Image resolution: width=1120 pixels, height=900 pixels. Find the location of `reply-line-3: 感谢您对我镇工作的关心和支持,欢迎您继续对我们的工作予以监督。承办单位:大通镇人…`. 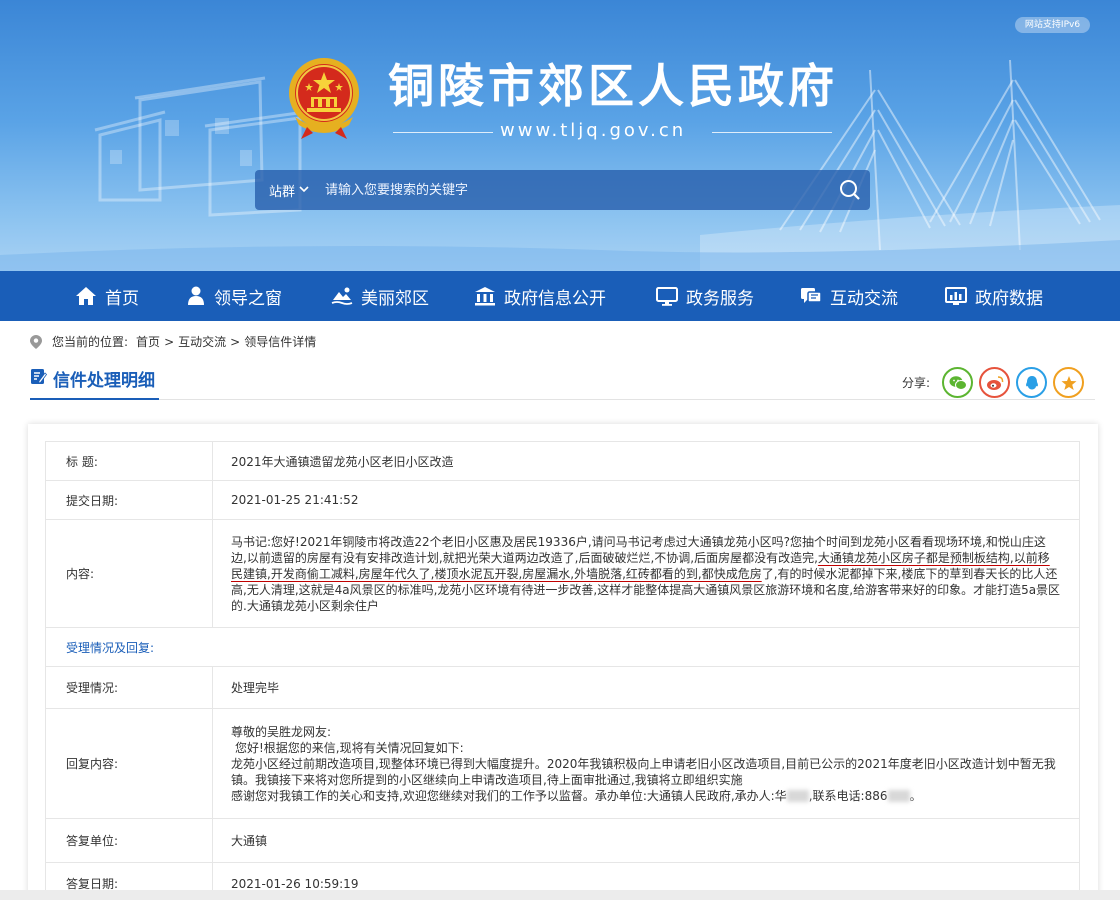

reply-line-3: 感谢您对我镇工作的关心和支持,欢迎您继续对我们的工作予以监督。承办单位:大通镇人… is located at coordinates (646, 796).